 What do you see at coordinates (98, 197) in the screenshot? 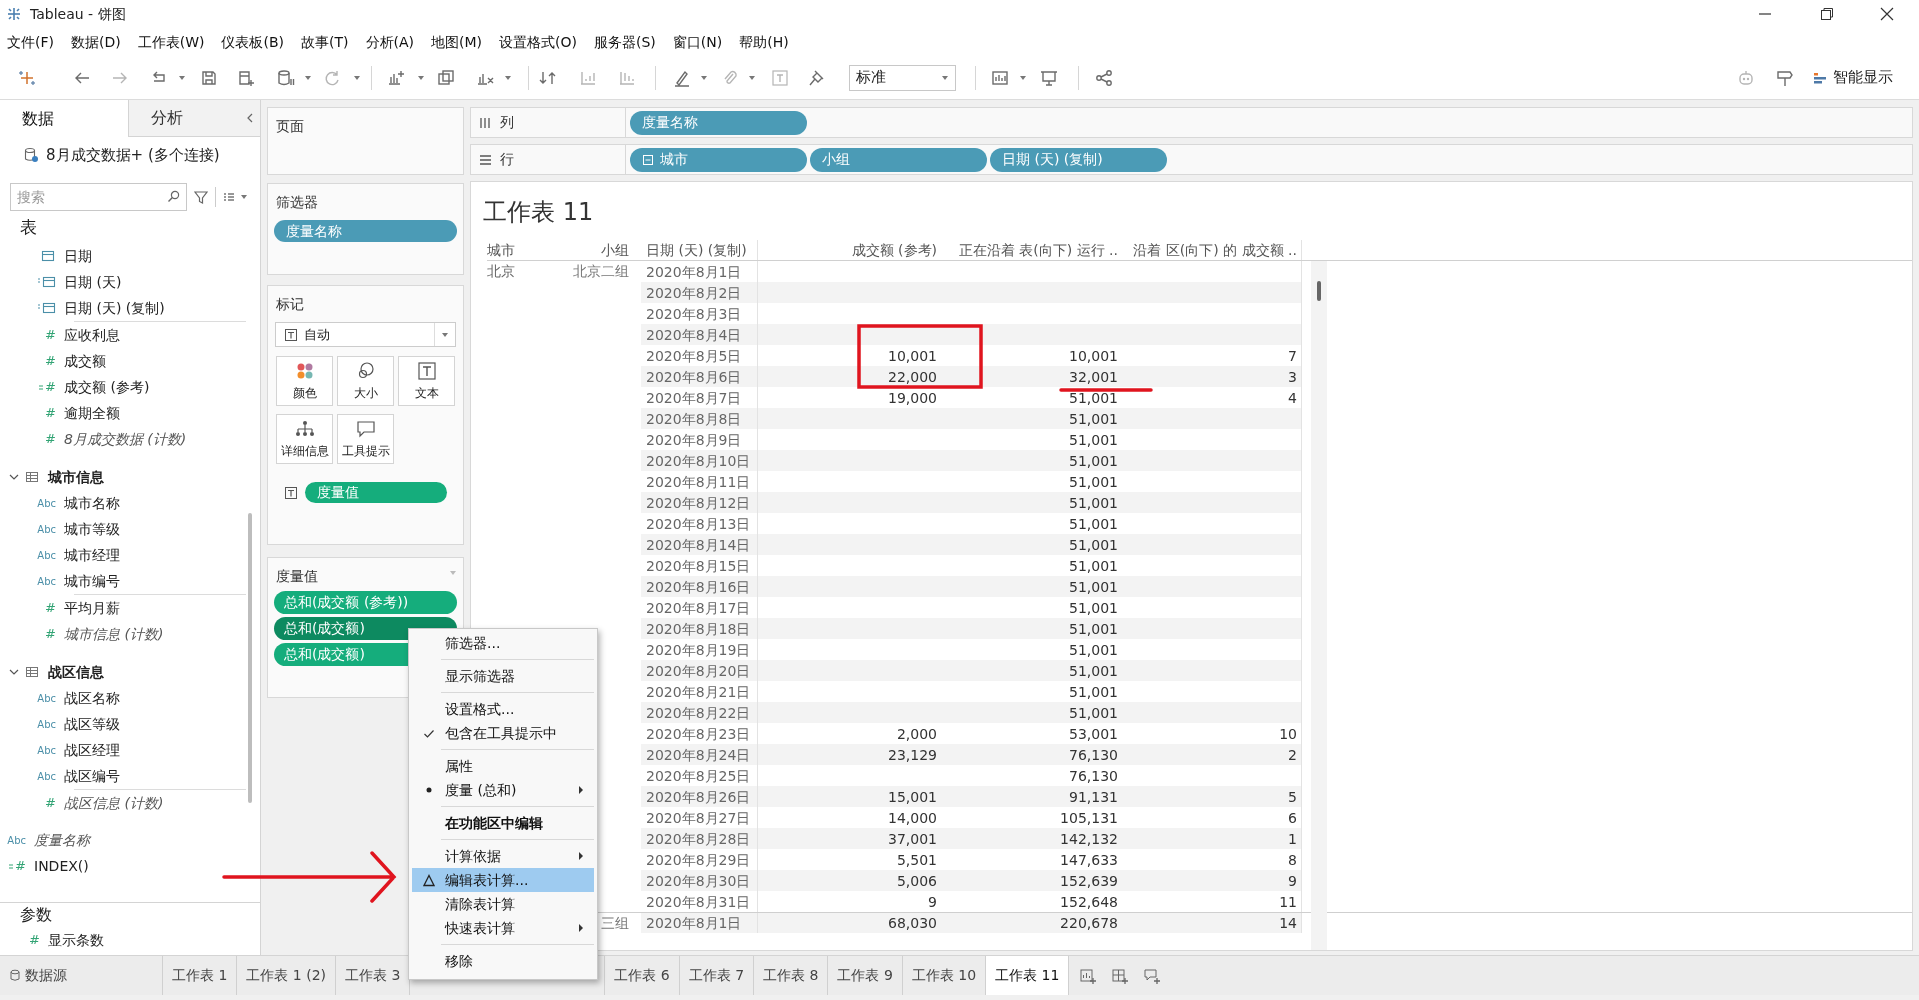
I see `search-field: 搜索` at bounding box center [98, 197].